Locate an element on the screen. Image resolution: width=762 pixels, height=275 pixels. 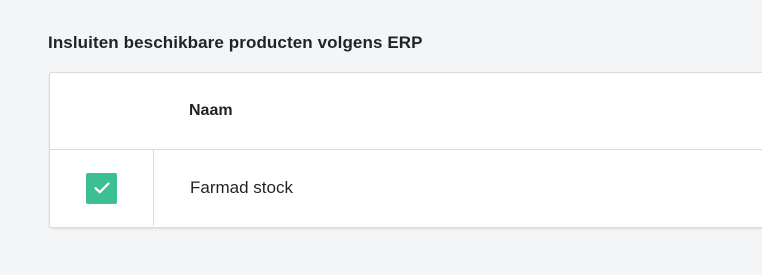
product-name: Farmad stock is located at coordinates (241, 187).